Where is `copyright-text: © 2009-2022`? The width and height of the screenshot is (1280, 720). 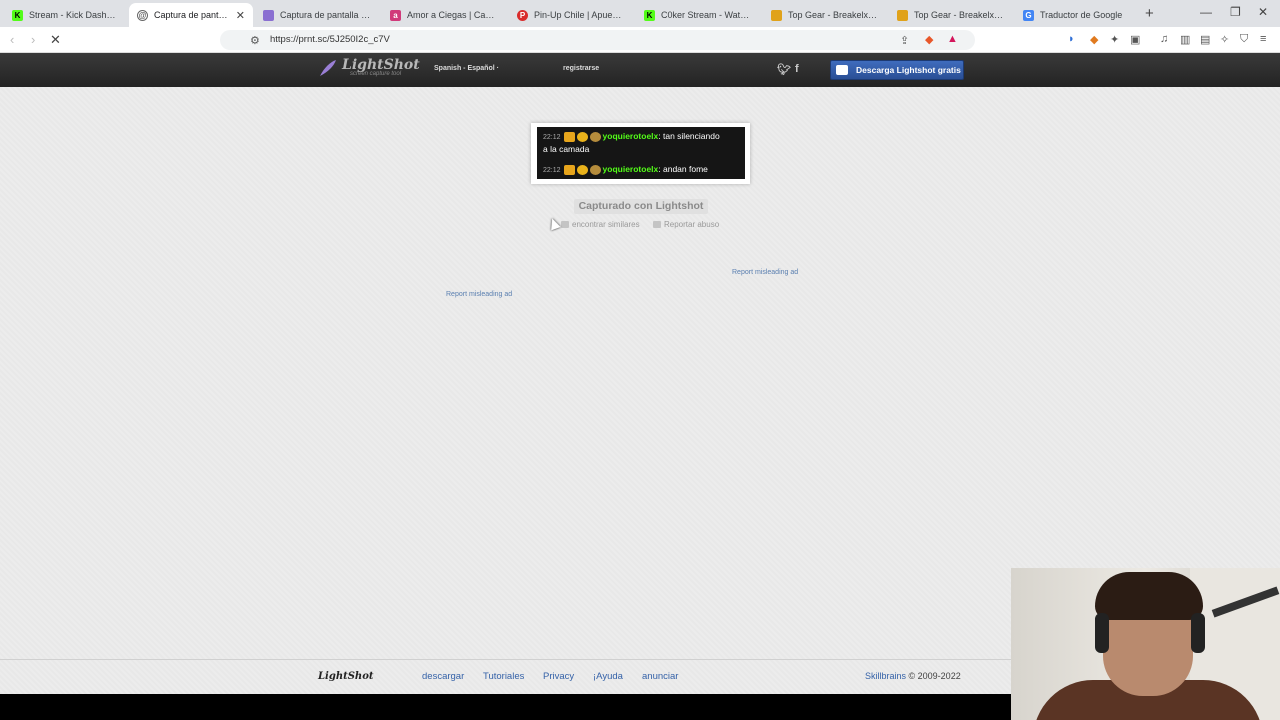 copyright-text: © 2009-2022 is located at coordinates (934, 676).